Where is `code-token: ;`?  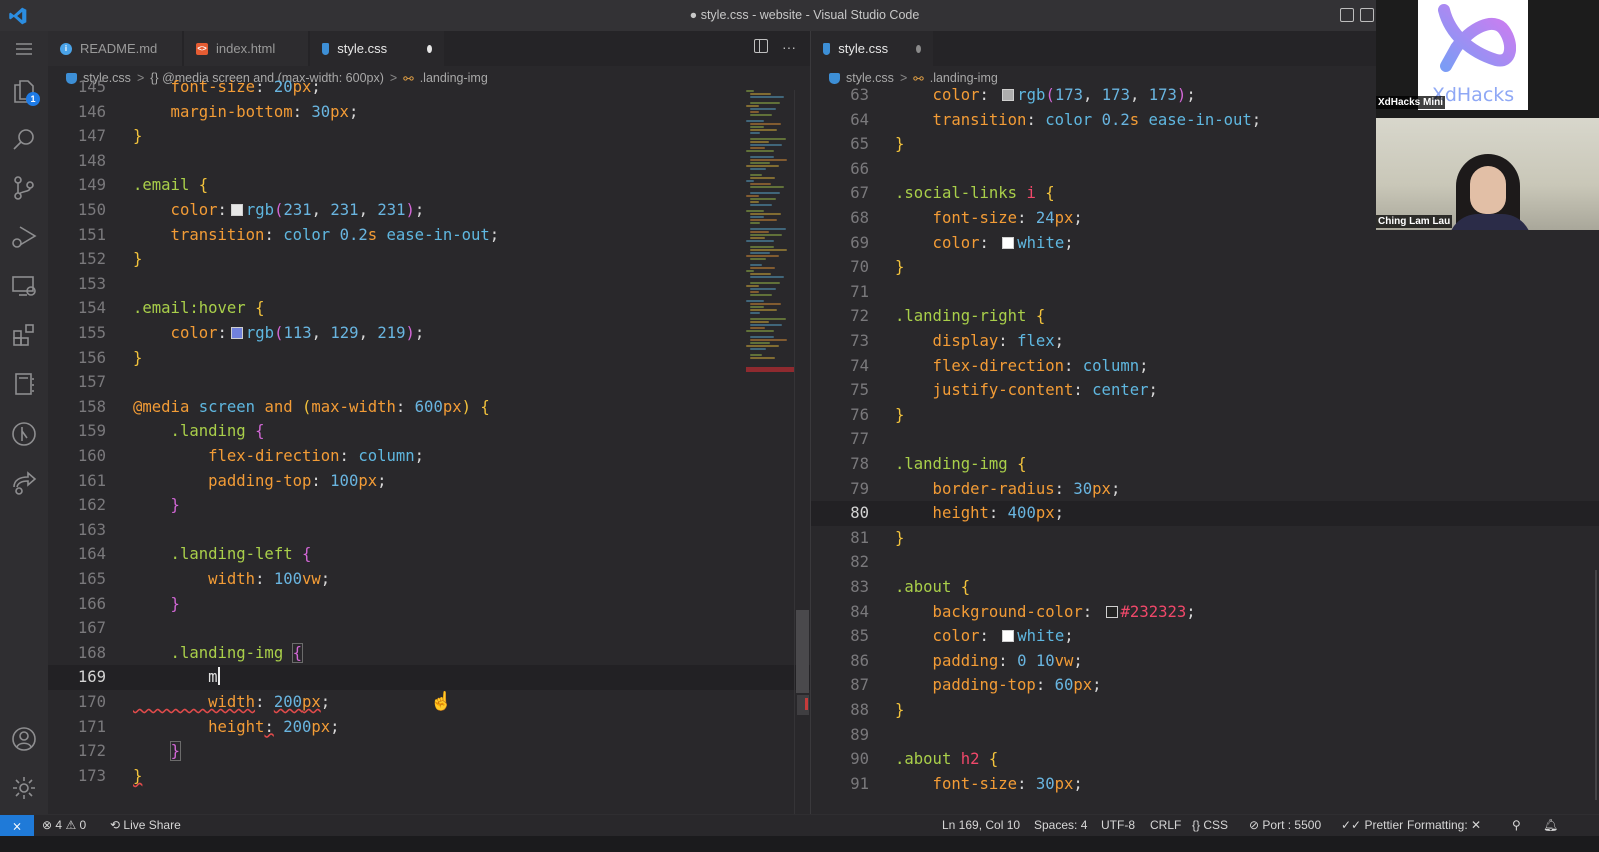 code-token: ; is located at coordinates (1153, 390).